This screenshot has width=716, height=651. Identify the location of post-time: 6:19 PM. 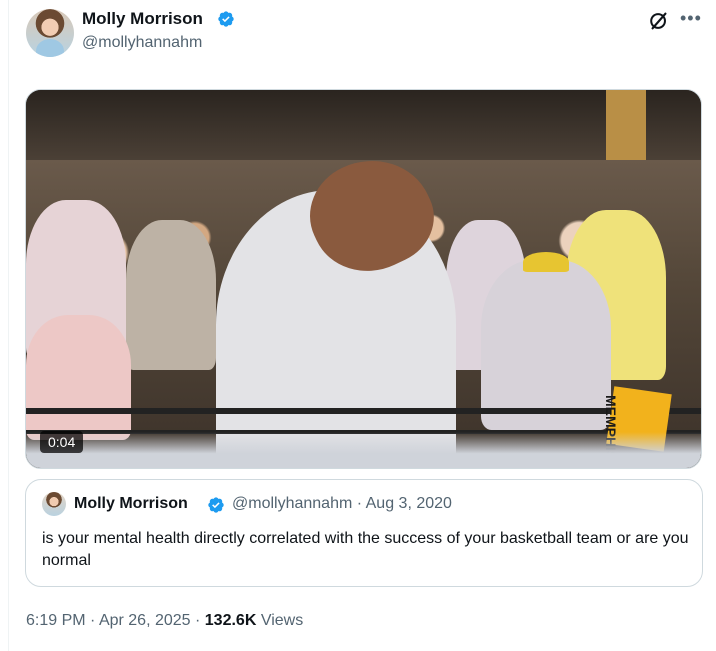
(56, 620).